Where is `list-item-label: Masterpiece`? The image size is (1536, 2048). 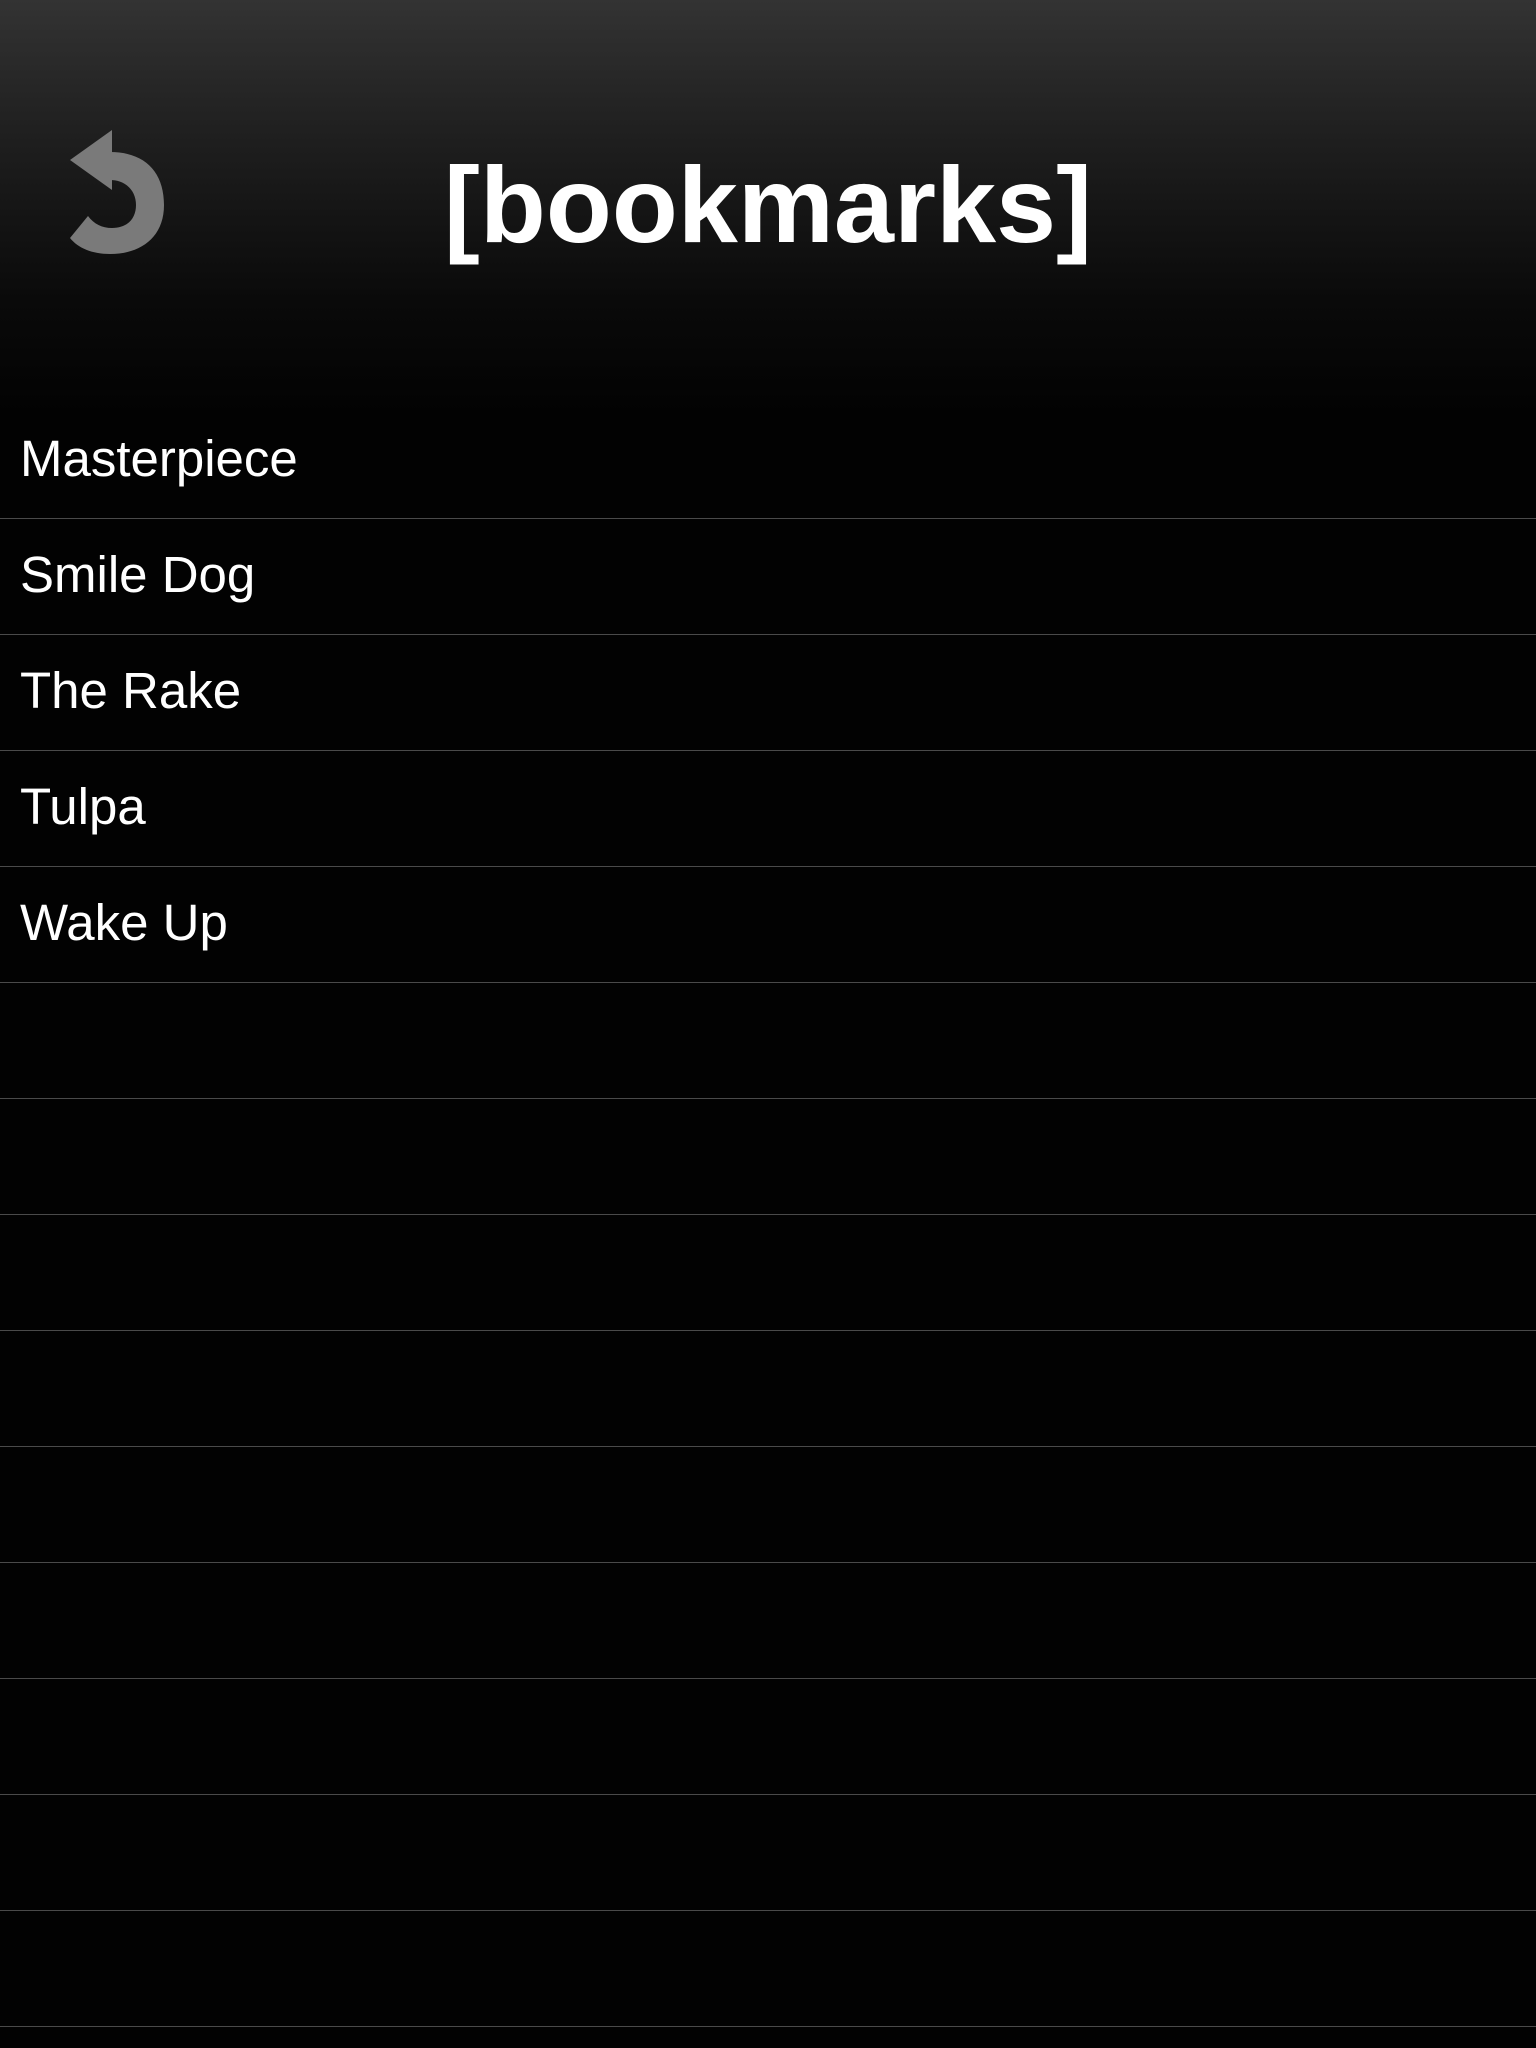
list-item-label: Masterpiece is located at coordinates (159, 458).